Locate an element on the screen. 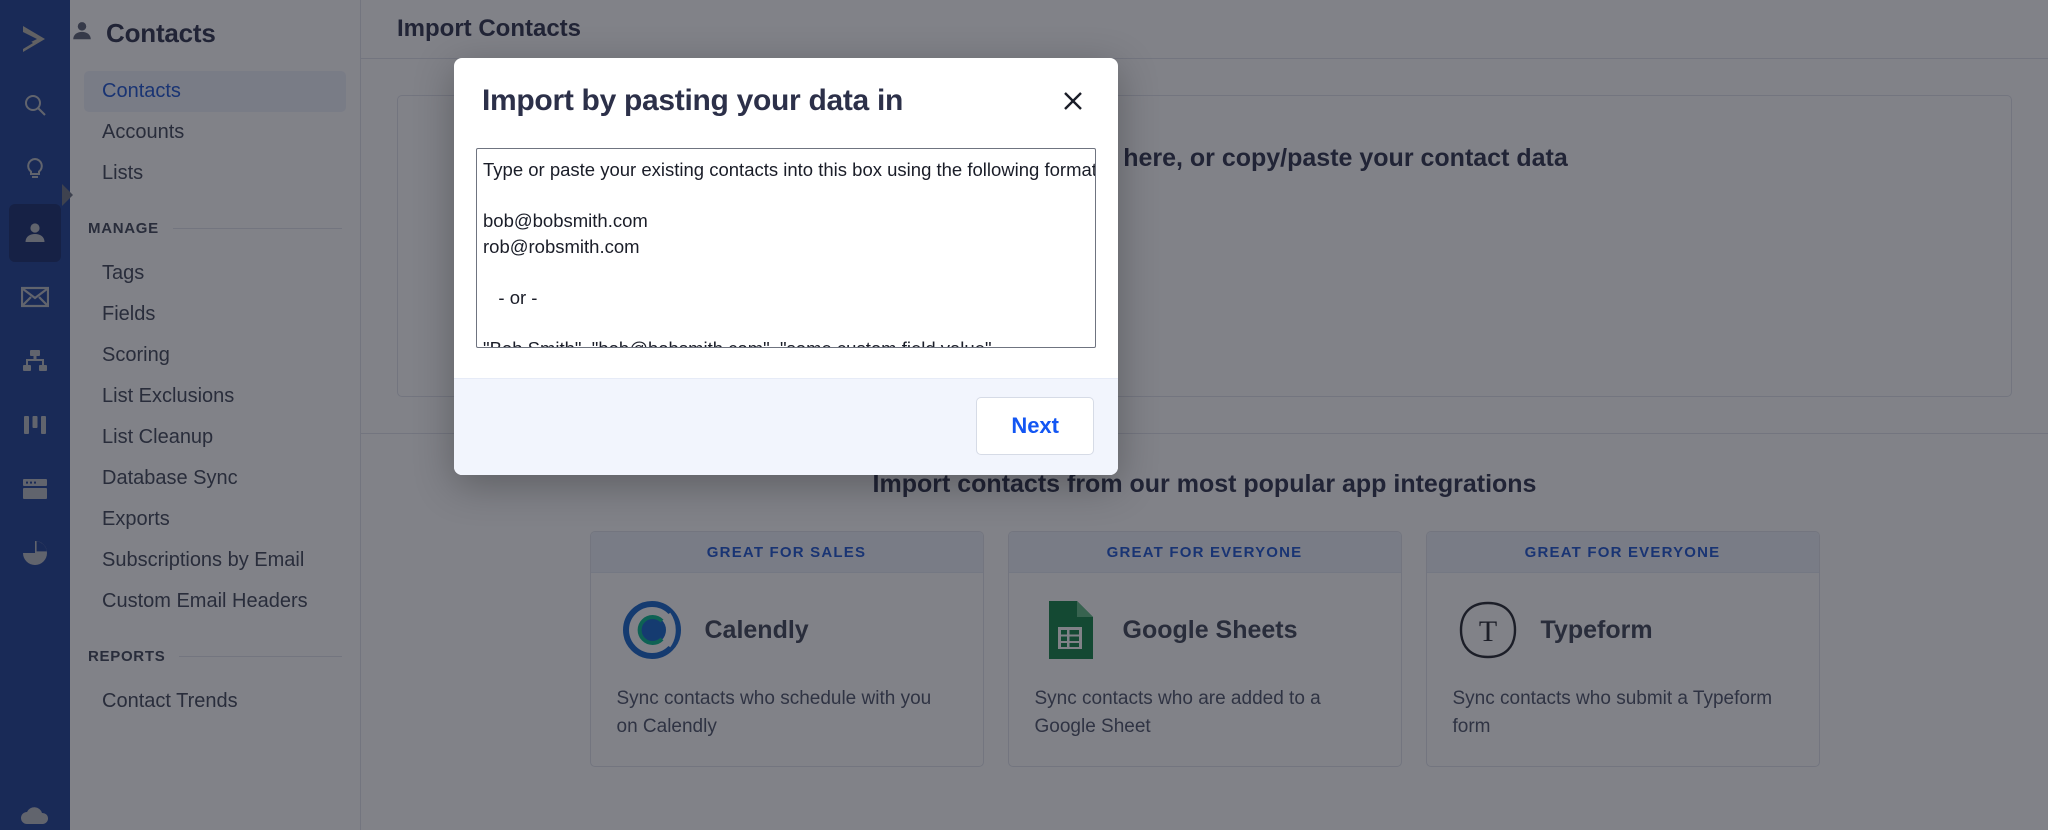 The height and width of the screenshot is (830, 2048). modal-header: Import by pasting your data in is located at coordinates (786, 91).